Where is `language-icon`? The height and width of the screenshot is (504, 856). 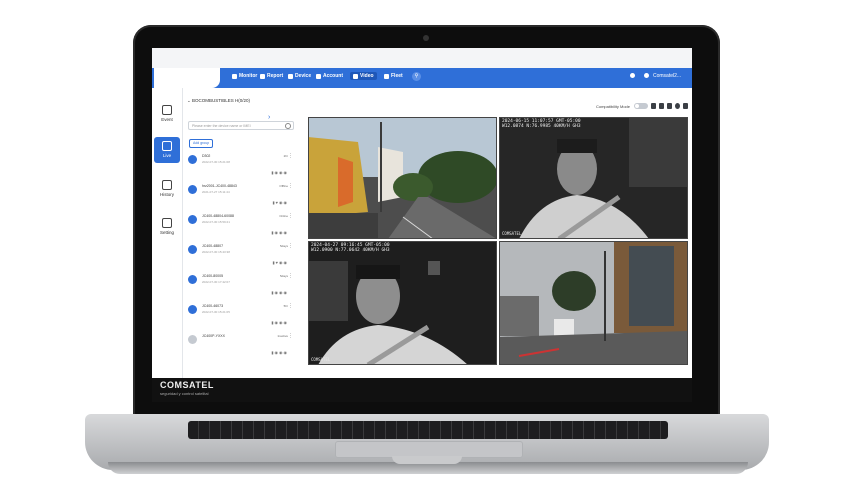 language-icon is located at coordinates (646, 75).